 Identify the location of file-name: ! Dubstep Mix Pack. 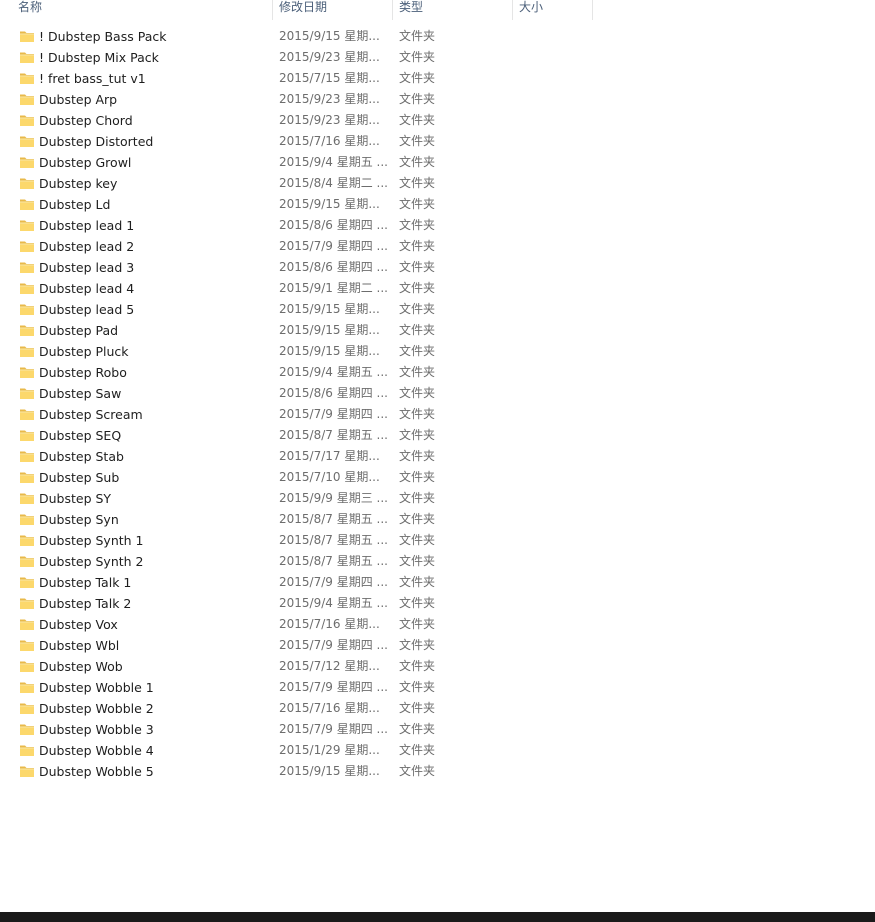
(99, 57).